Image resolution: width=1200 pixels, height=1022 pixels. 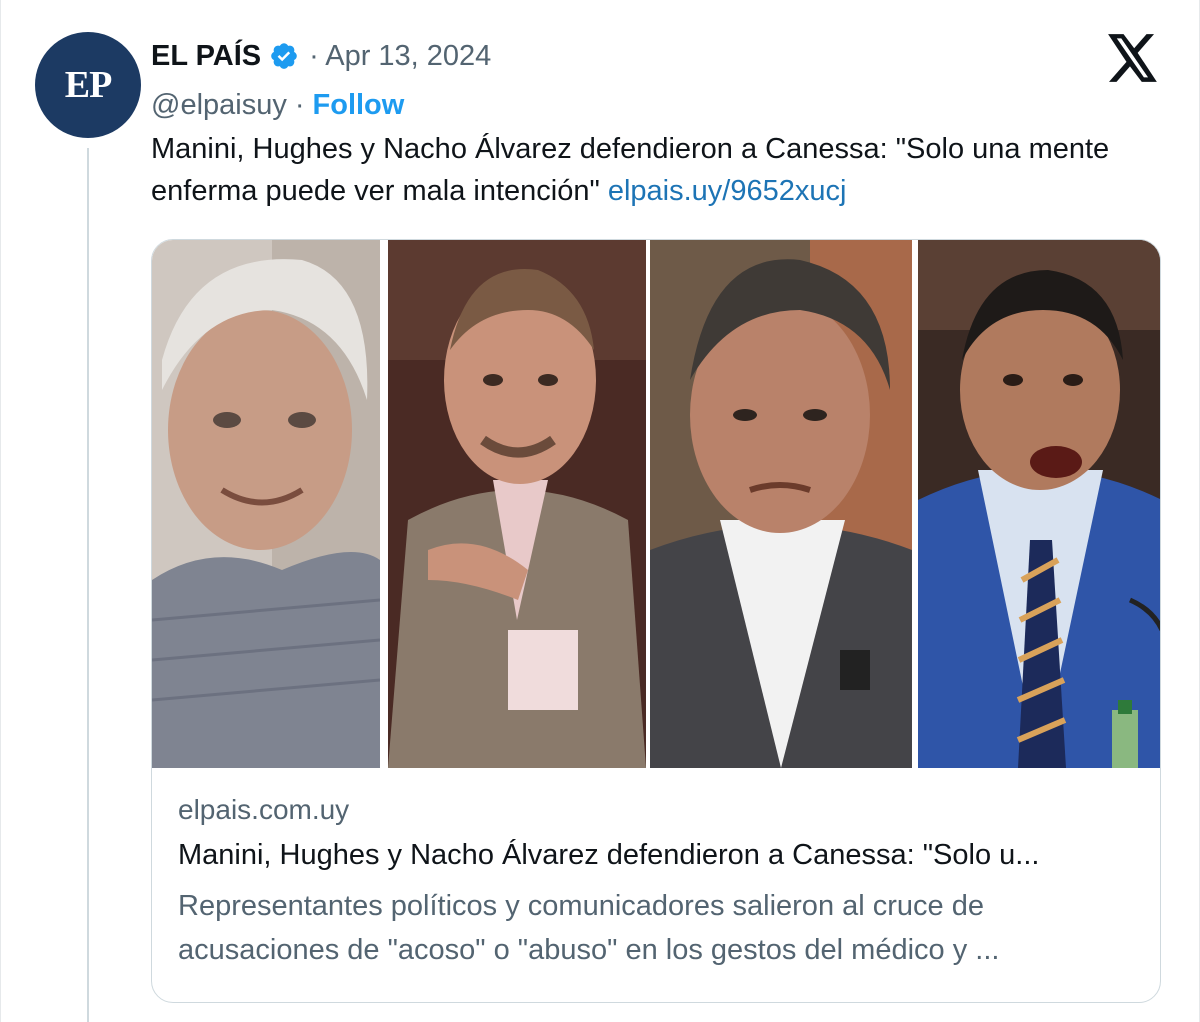 I want to click on photo-man-pointing, so click(x=517, y=504).